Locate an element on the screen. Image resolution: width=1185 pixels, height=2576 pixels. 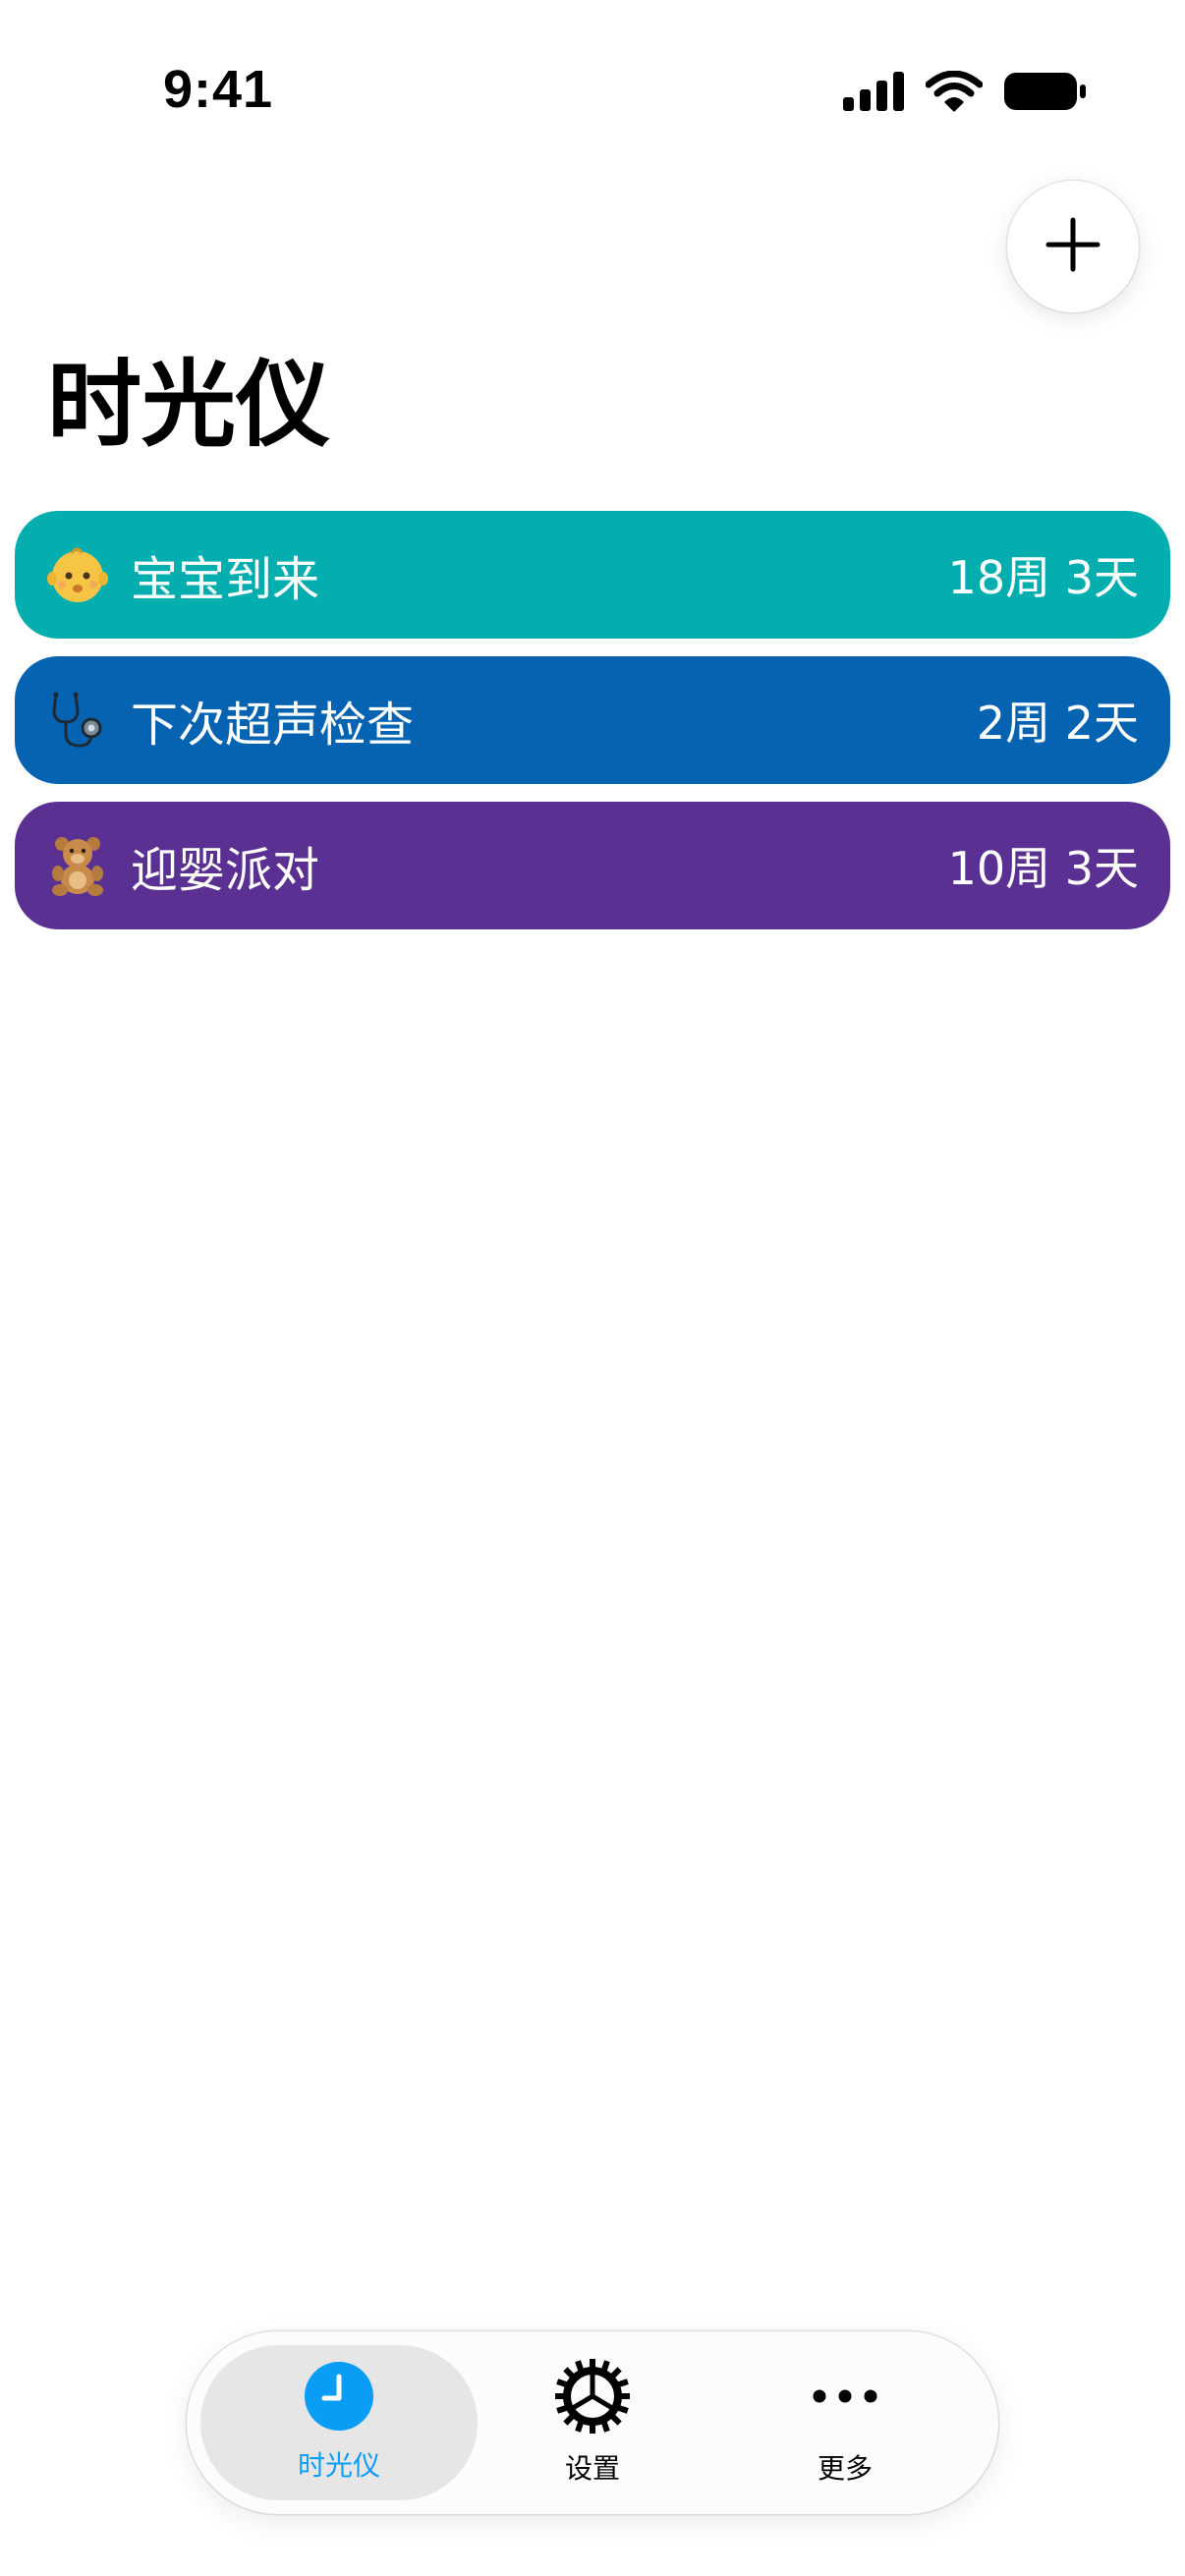
teddy-bear-emoji-icon is located at coordinates (77, 865).